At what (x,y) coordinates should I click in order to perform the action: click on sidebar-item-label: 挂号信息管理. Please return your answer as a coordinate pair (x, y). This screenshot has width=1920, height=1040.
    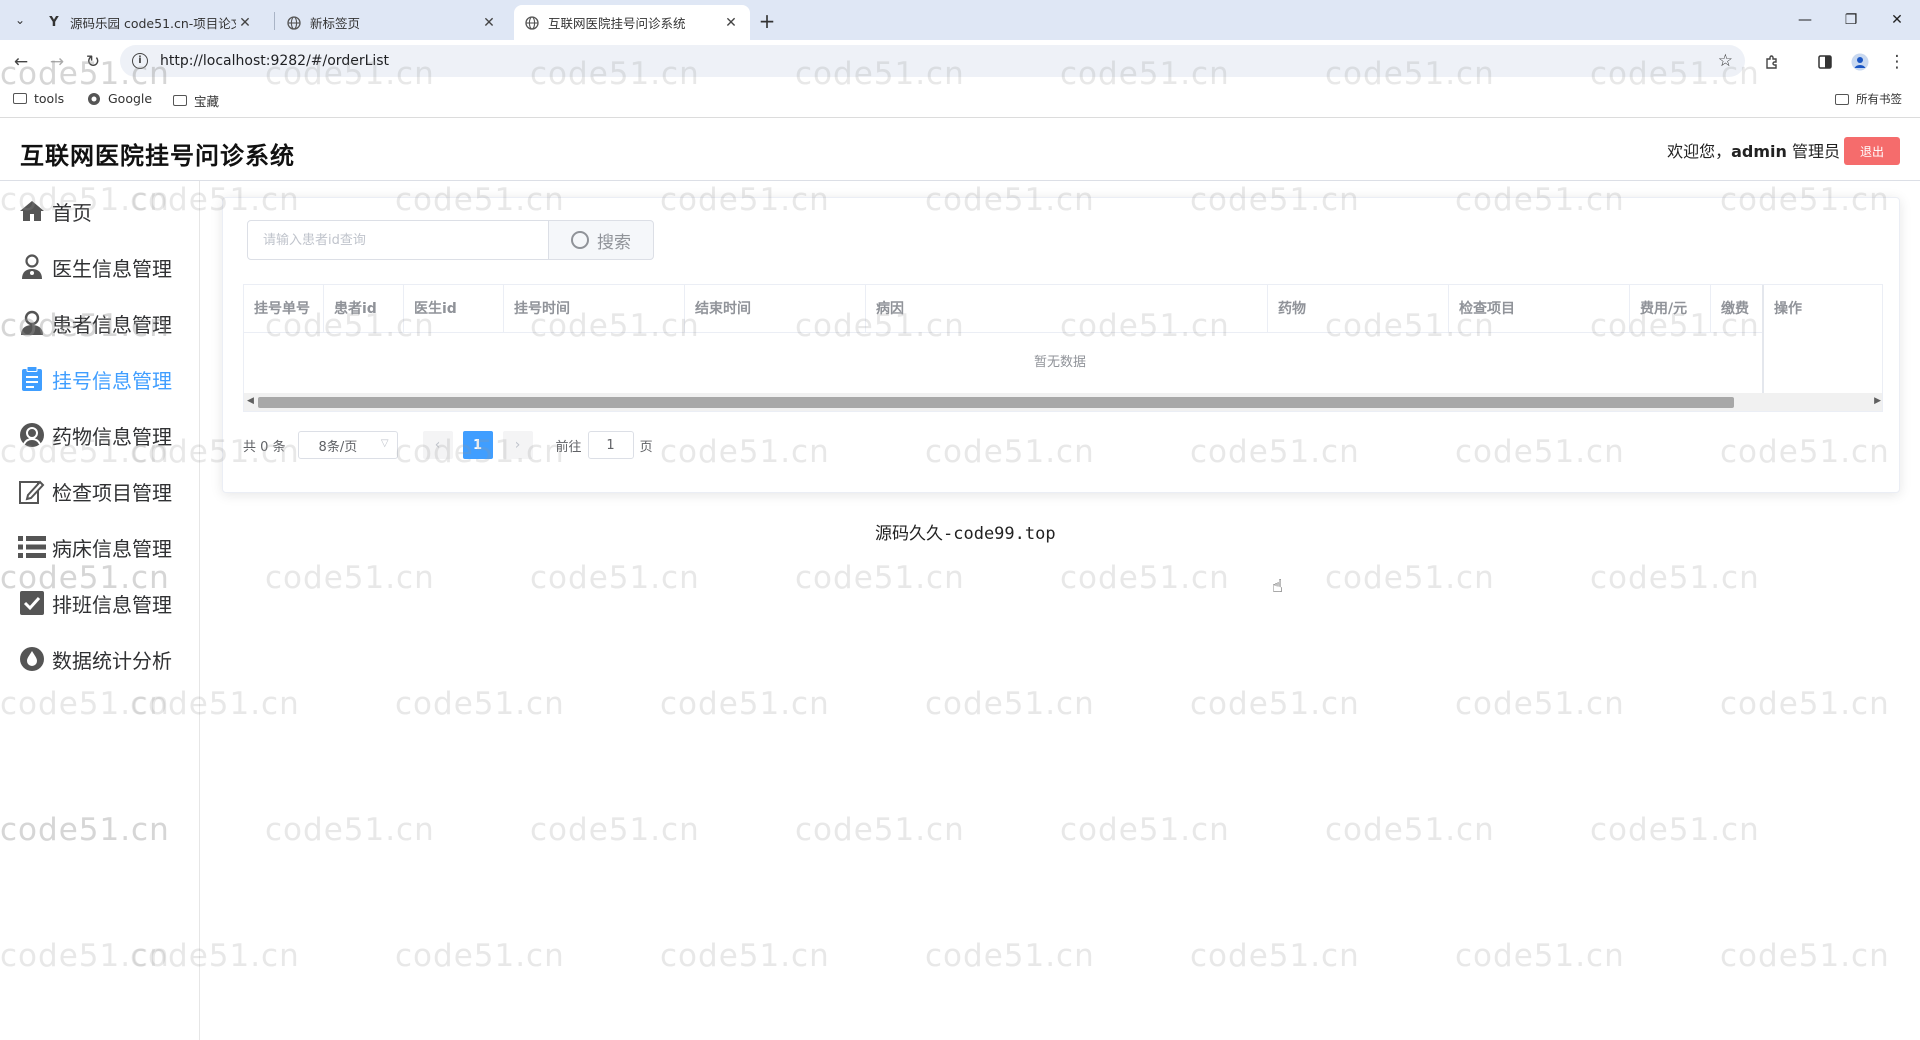
    Looking at the image, I should click on (112, 380).